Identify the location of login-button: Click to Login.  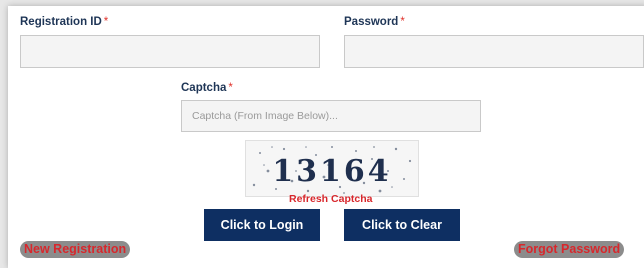
(262, 225).